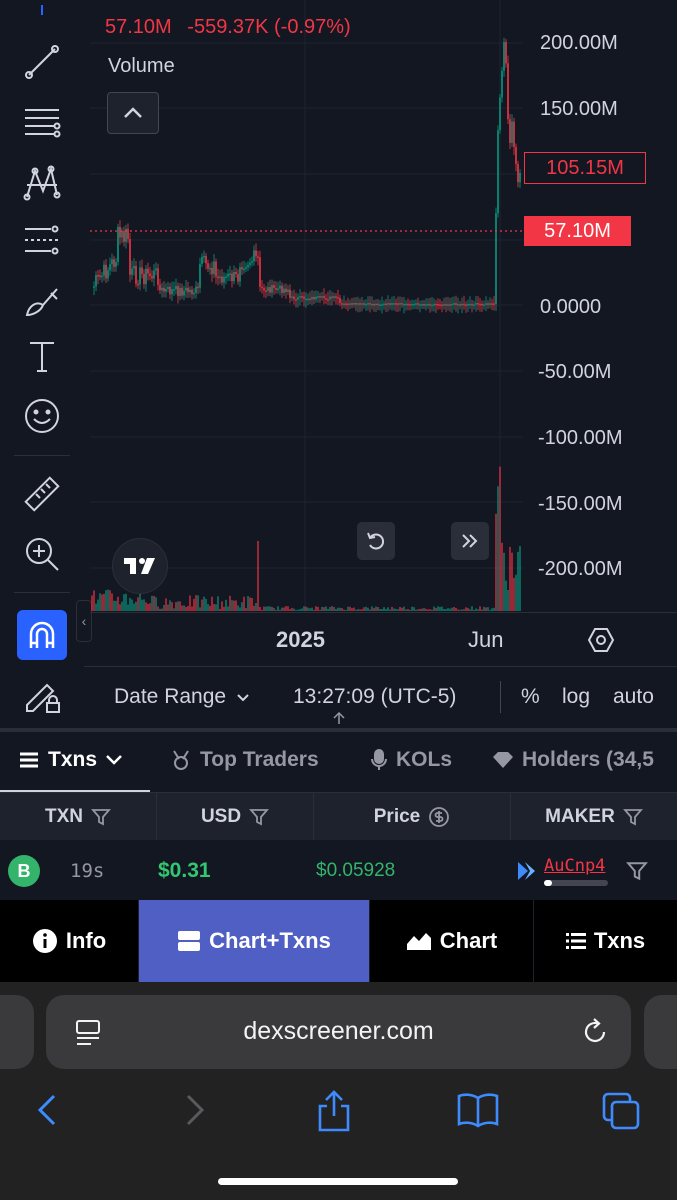  I want to click on table-row: B 19s $0.31 $0.05928 AuCnp4, so click(338, 870).